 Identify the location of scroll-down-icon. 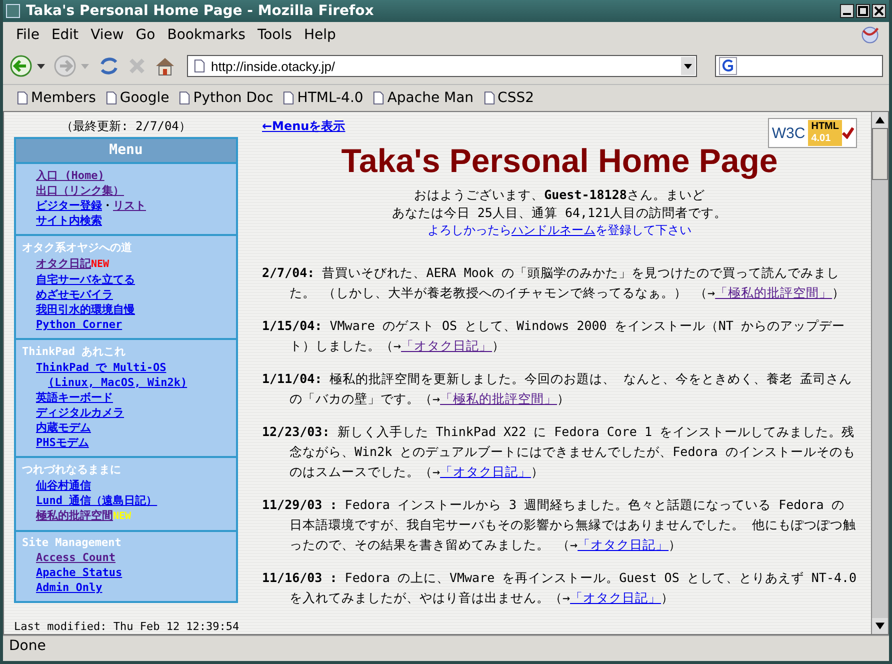
(880, 626).